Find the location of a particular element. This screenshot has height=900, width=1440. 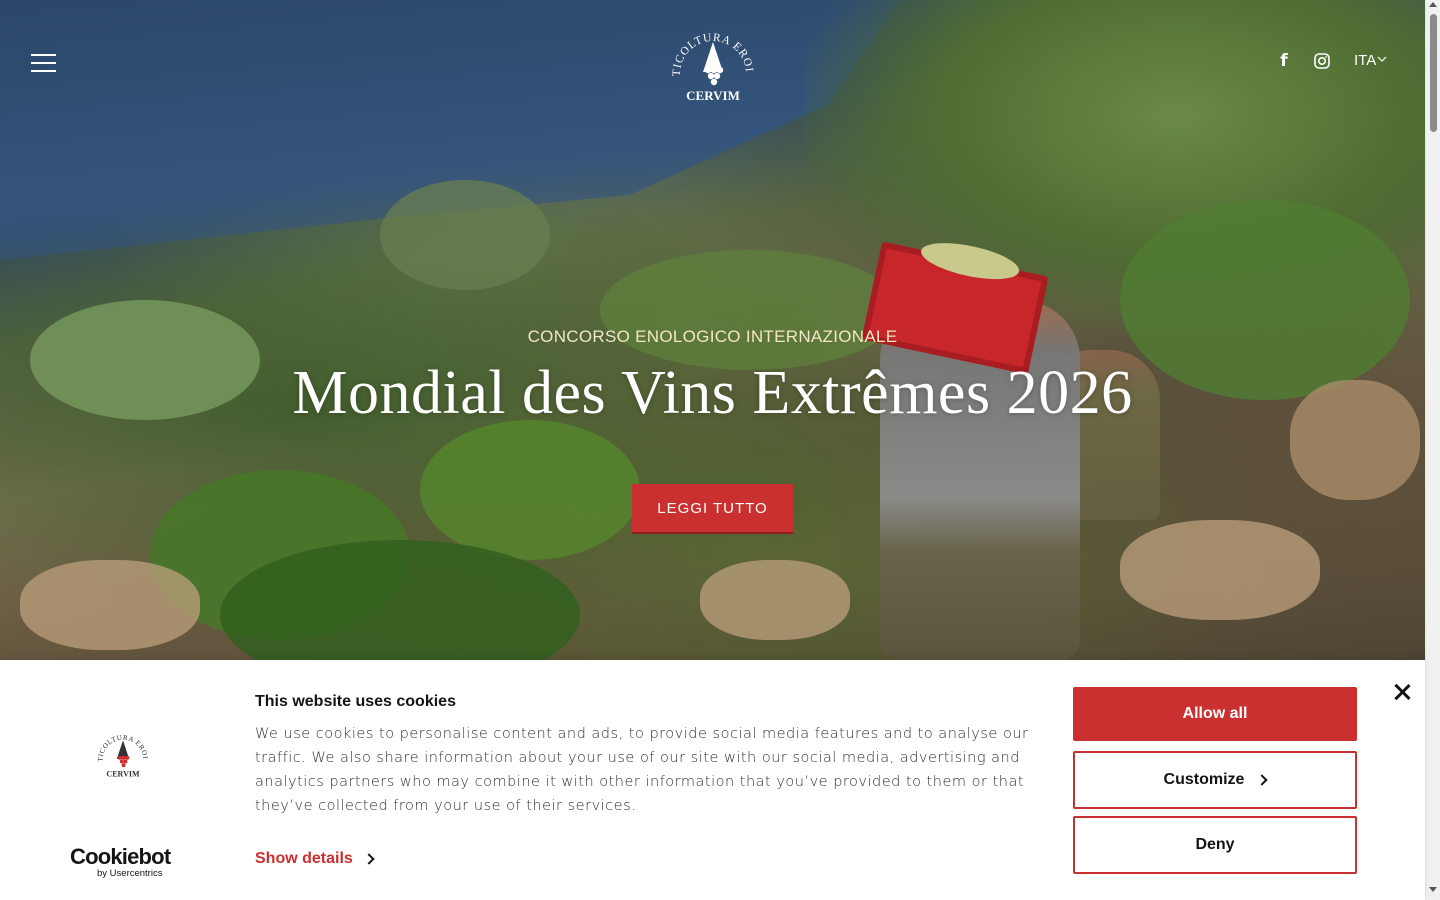

hero-title: Mondial des Vins Extrêmes 2026 is located at coordinates (712, 393).